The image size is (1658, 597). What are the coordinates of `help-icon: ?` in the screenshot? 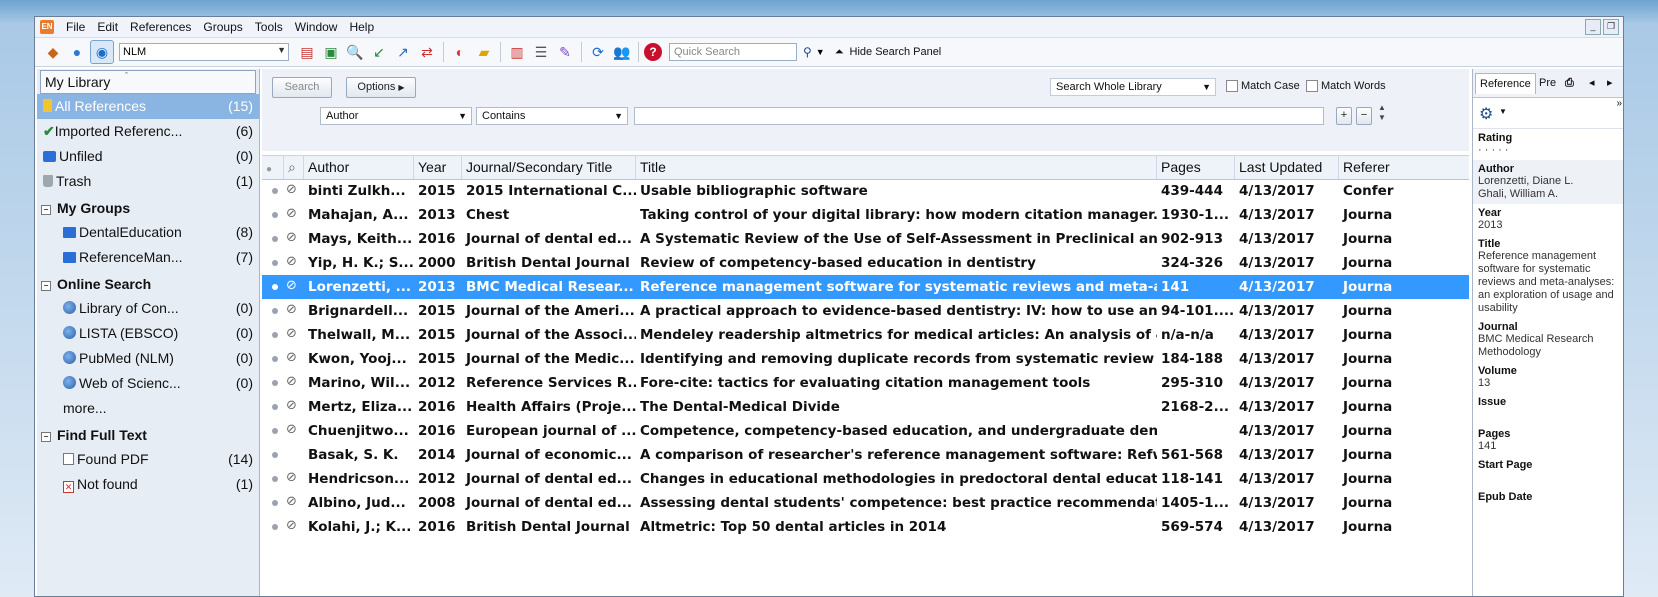 It's located at (653, 52).